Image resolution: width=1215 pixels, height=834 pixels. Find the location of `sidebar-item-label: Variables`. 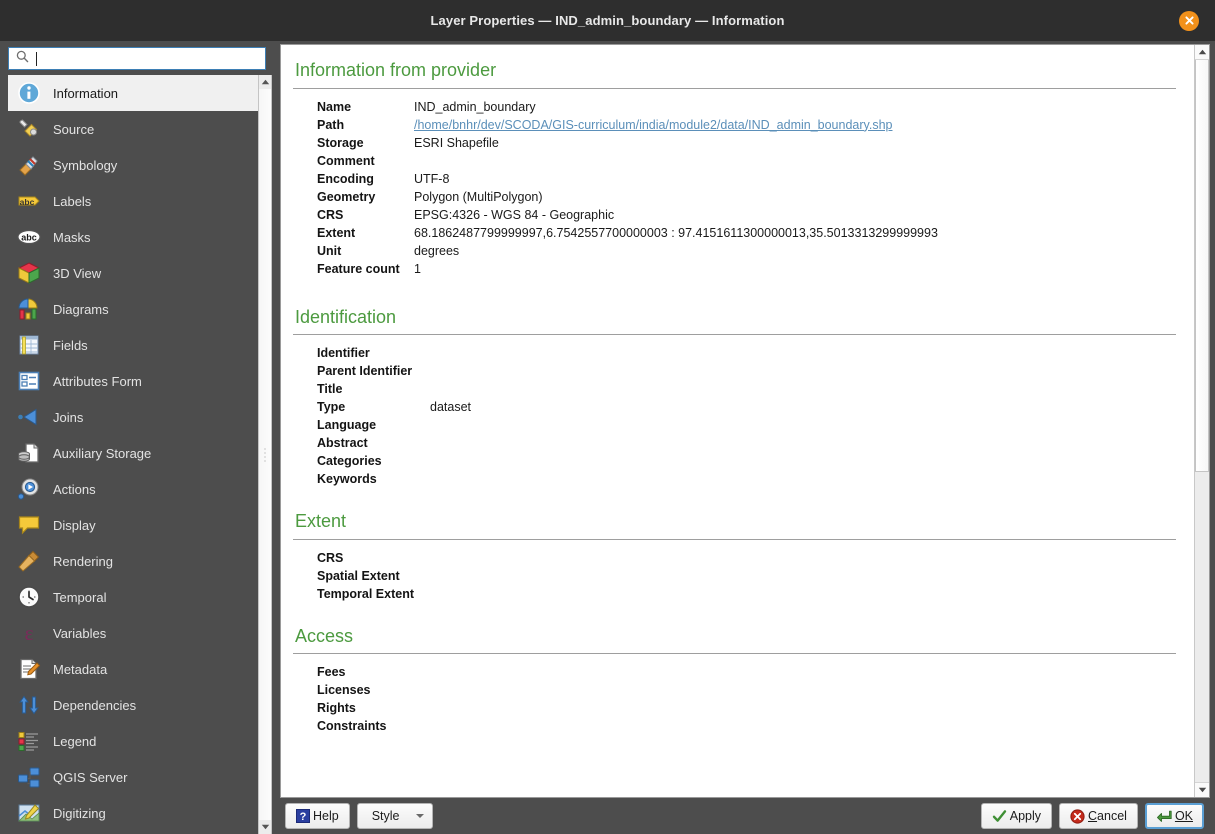

sidebar-item-label: Variables is located at coordinates (80, 633).